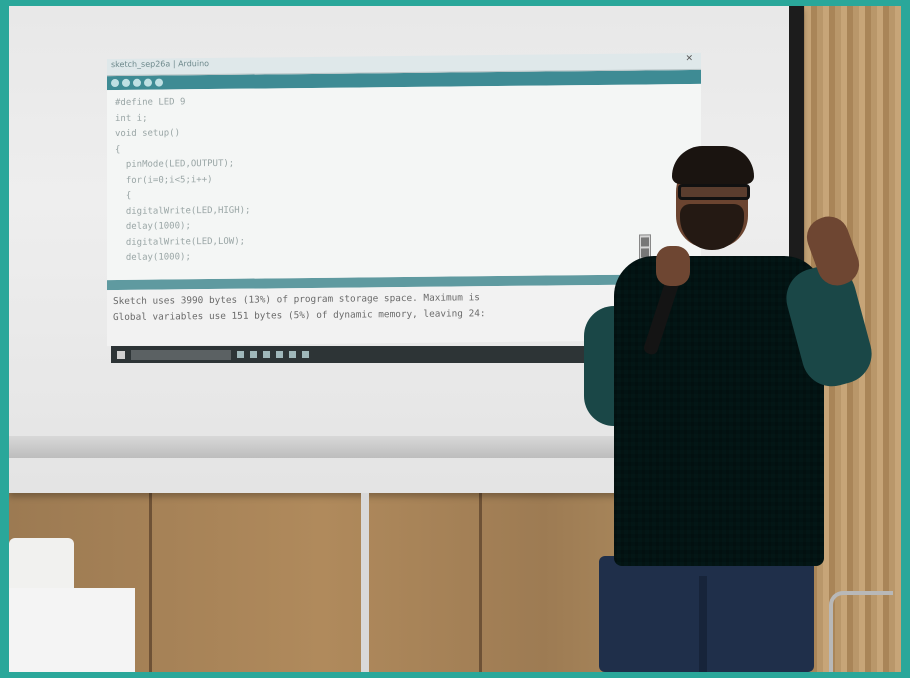 The height and width of the screenshot is (678, 910). I want to click on upload-icon, so click(126, 82).